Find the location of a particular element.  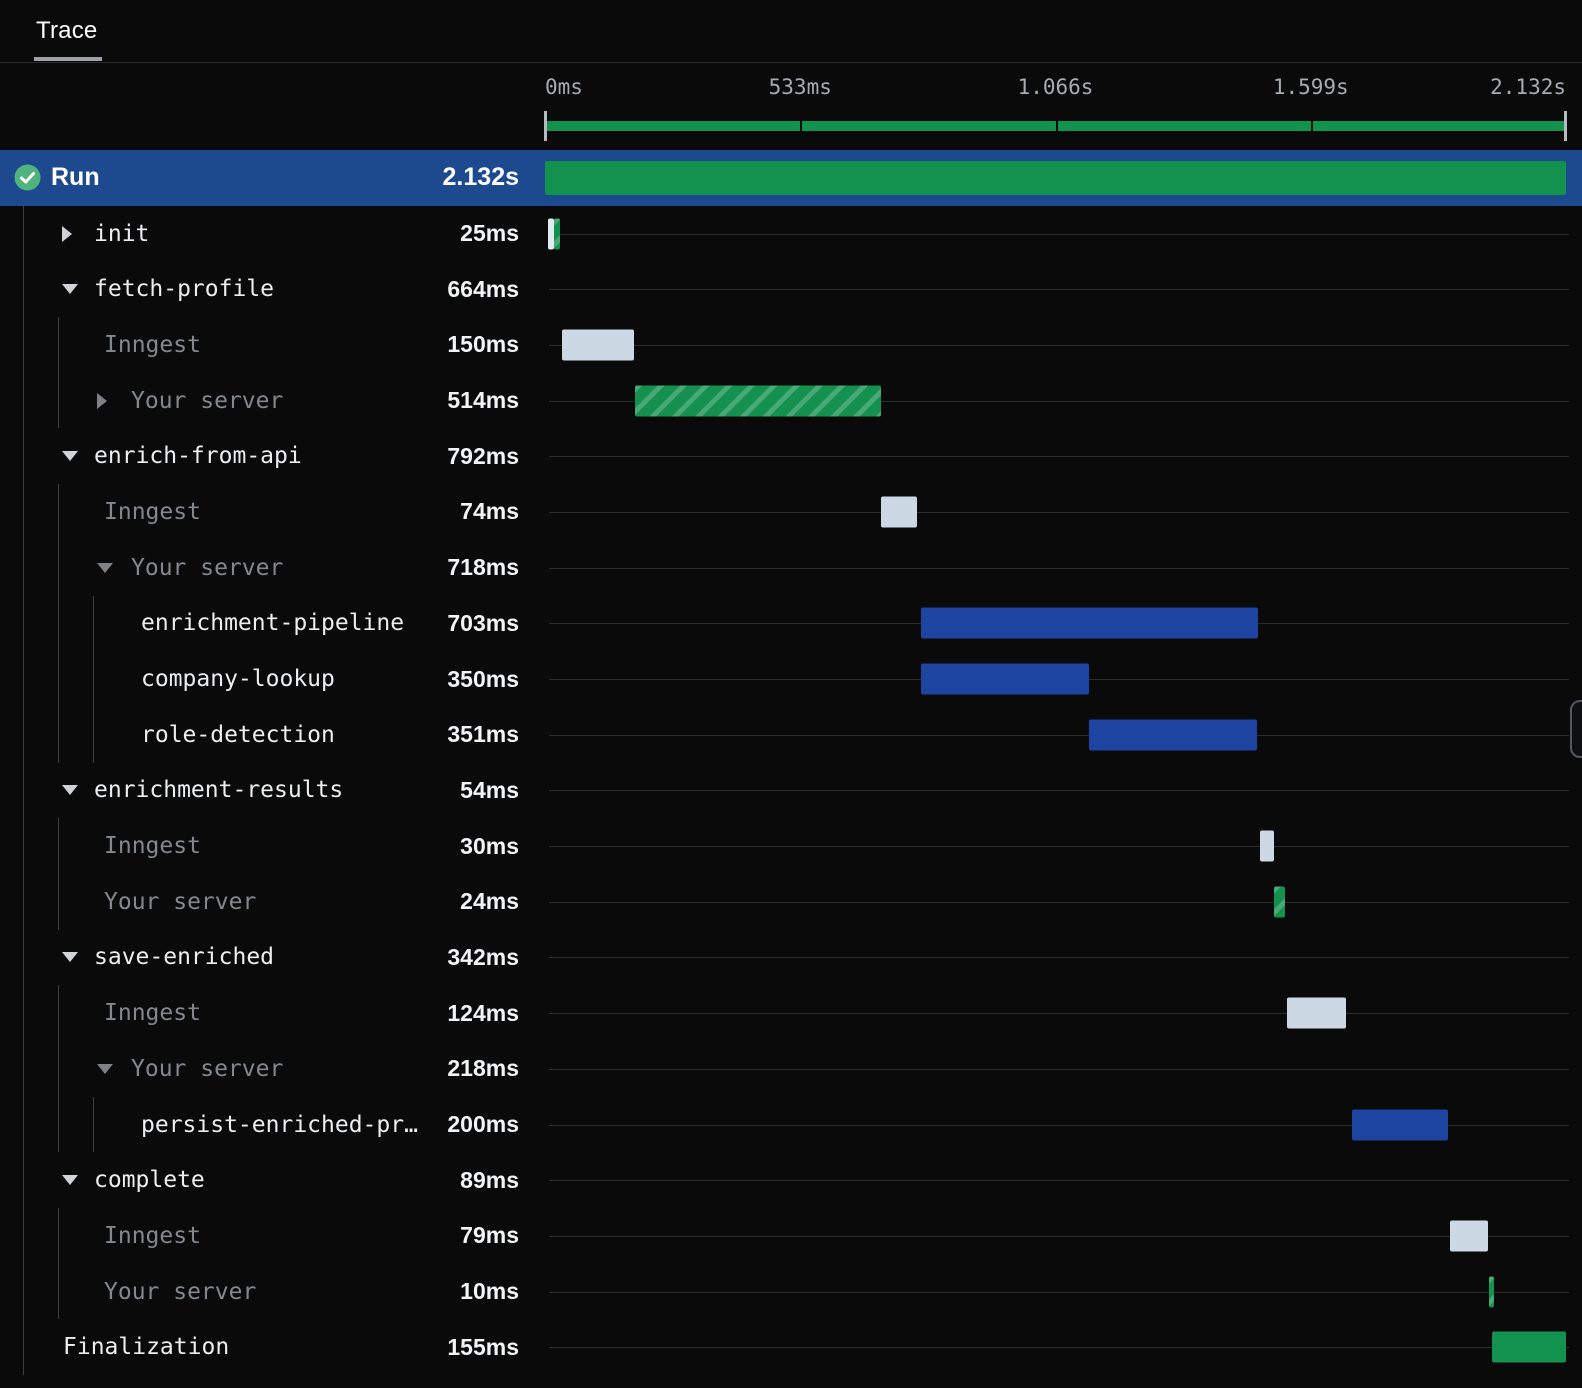

trace-row-persist-enriched-pr: persist-enriched-pr… 200ms is located at coordinates (791, 1124).